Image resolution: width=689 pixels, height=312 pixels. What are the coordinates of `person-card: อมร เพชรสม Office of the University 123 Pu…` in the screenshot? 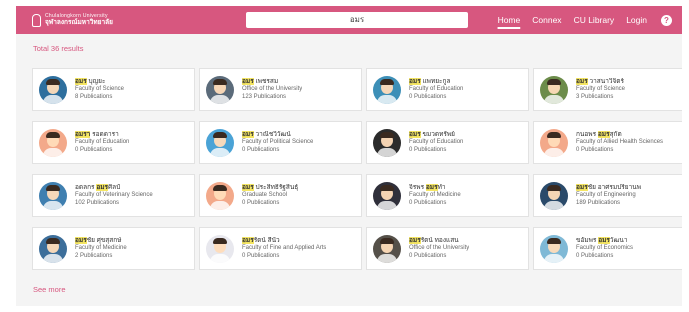 It's located at (280, 89).